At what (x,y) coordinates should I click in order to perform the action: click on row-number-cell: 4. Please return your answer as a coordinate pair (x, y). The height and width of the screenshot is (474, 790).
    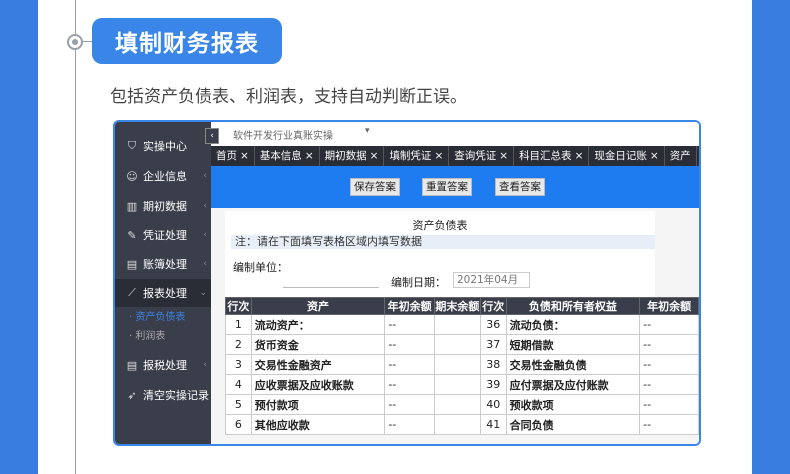
    Looking at the image, I should click on (238, 384).